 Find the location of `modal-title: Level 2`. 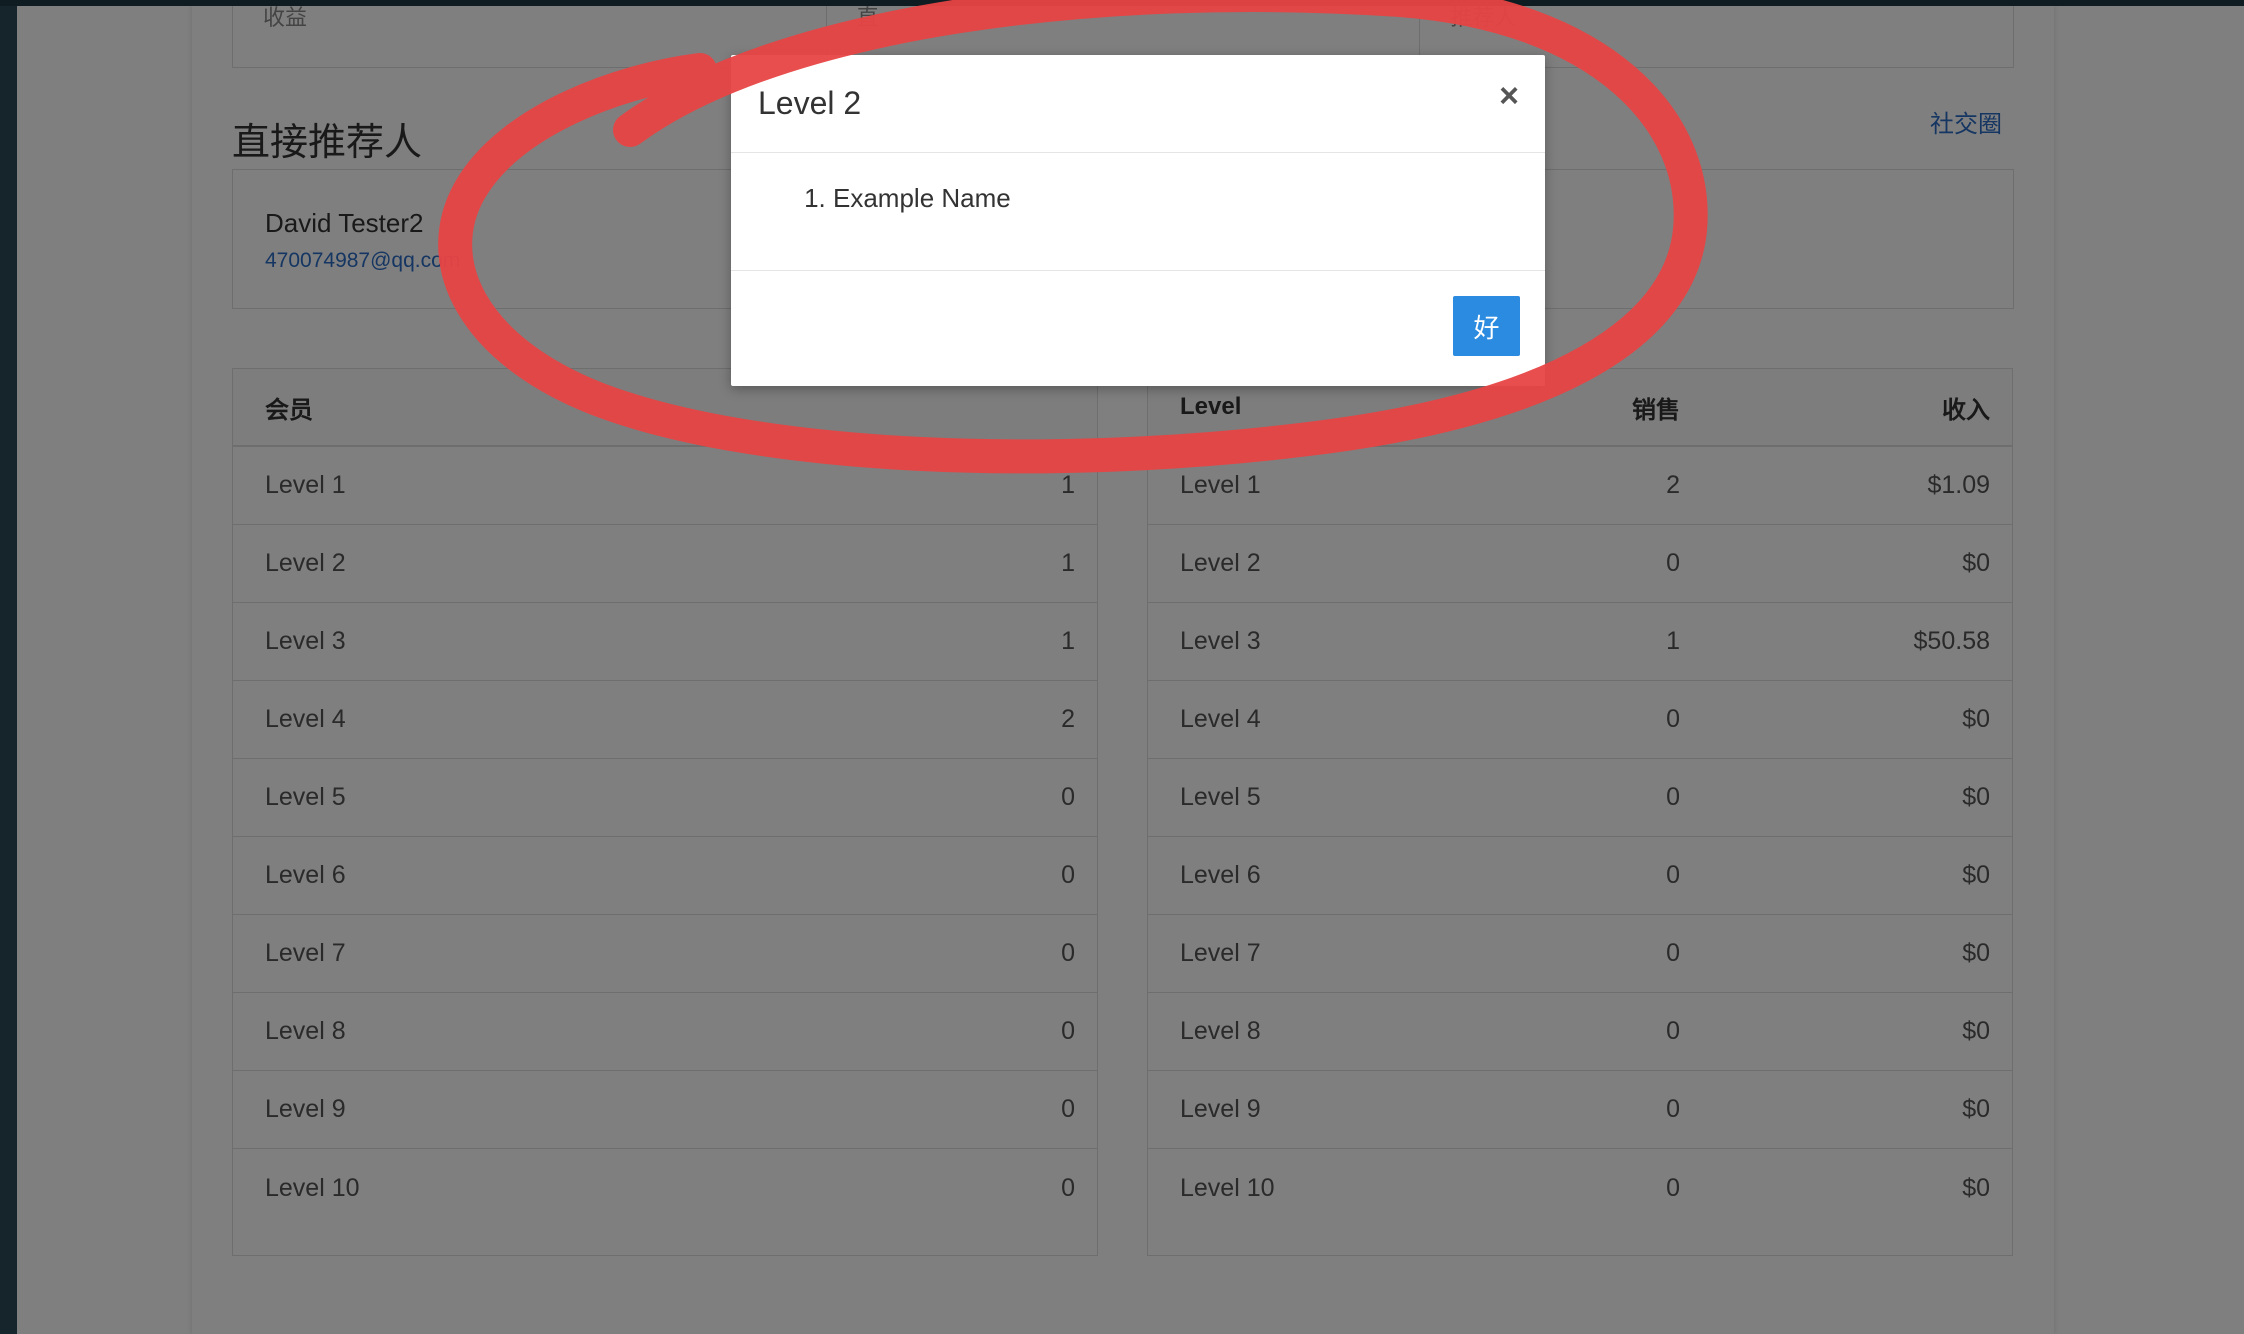

modal-title: Level 2 is located at coordinates (810, 103).